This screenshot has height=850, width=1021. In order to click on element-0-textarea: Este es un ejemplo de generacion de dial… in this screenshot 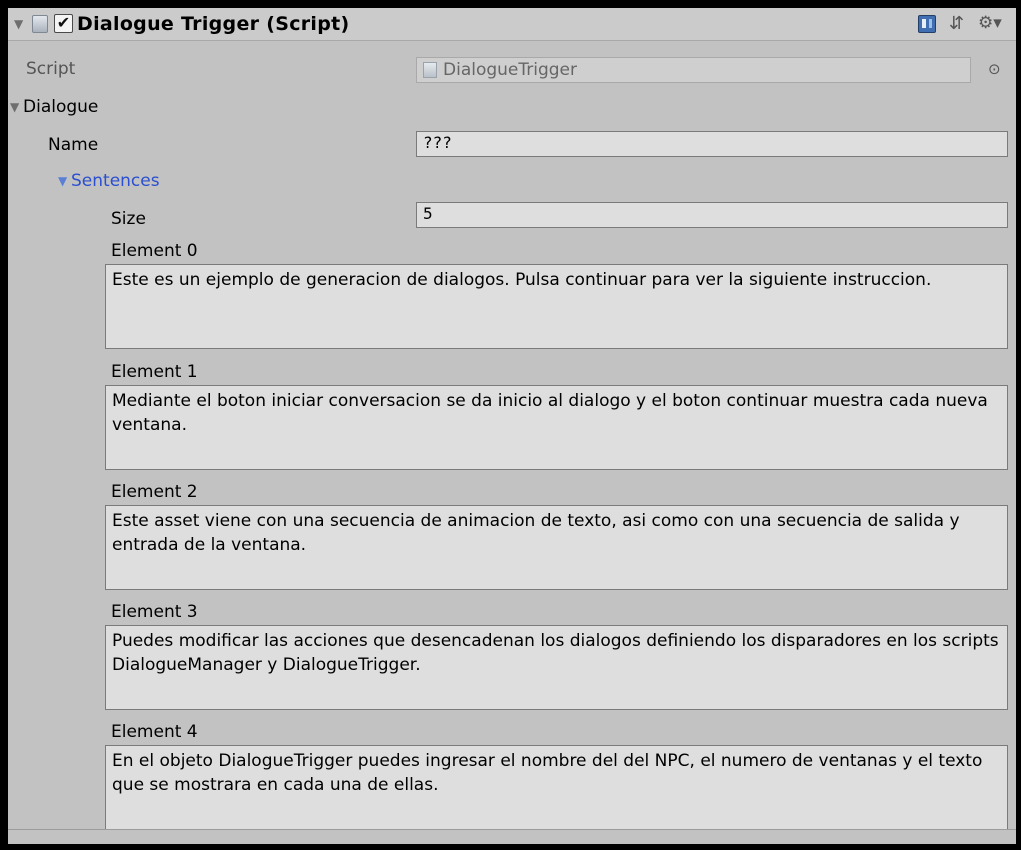, I will do `click(556, 306)`.